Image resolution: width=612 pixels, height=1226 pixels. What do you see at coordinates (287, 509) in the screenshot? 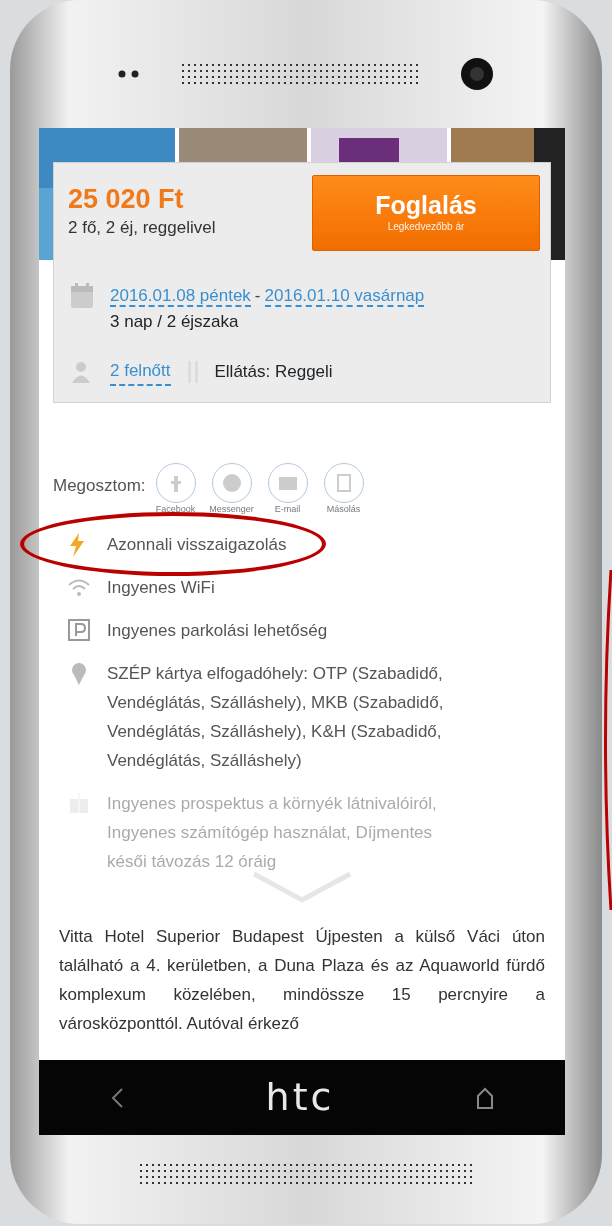
I see `share-caption: E-mail` at bounding box center [287, 509].